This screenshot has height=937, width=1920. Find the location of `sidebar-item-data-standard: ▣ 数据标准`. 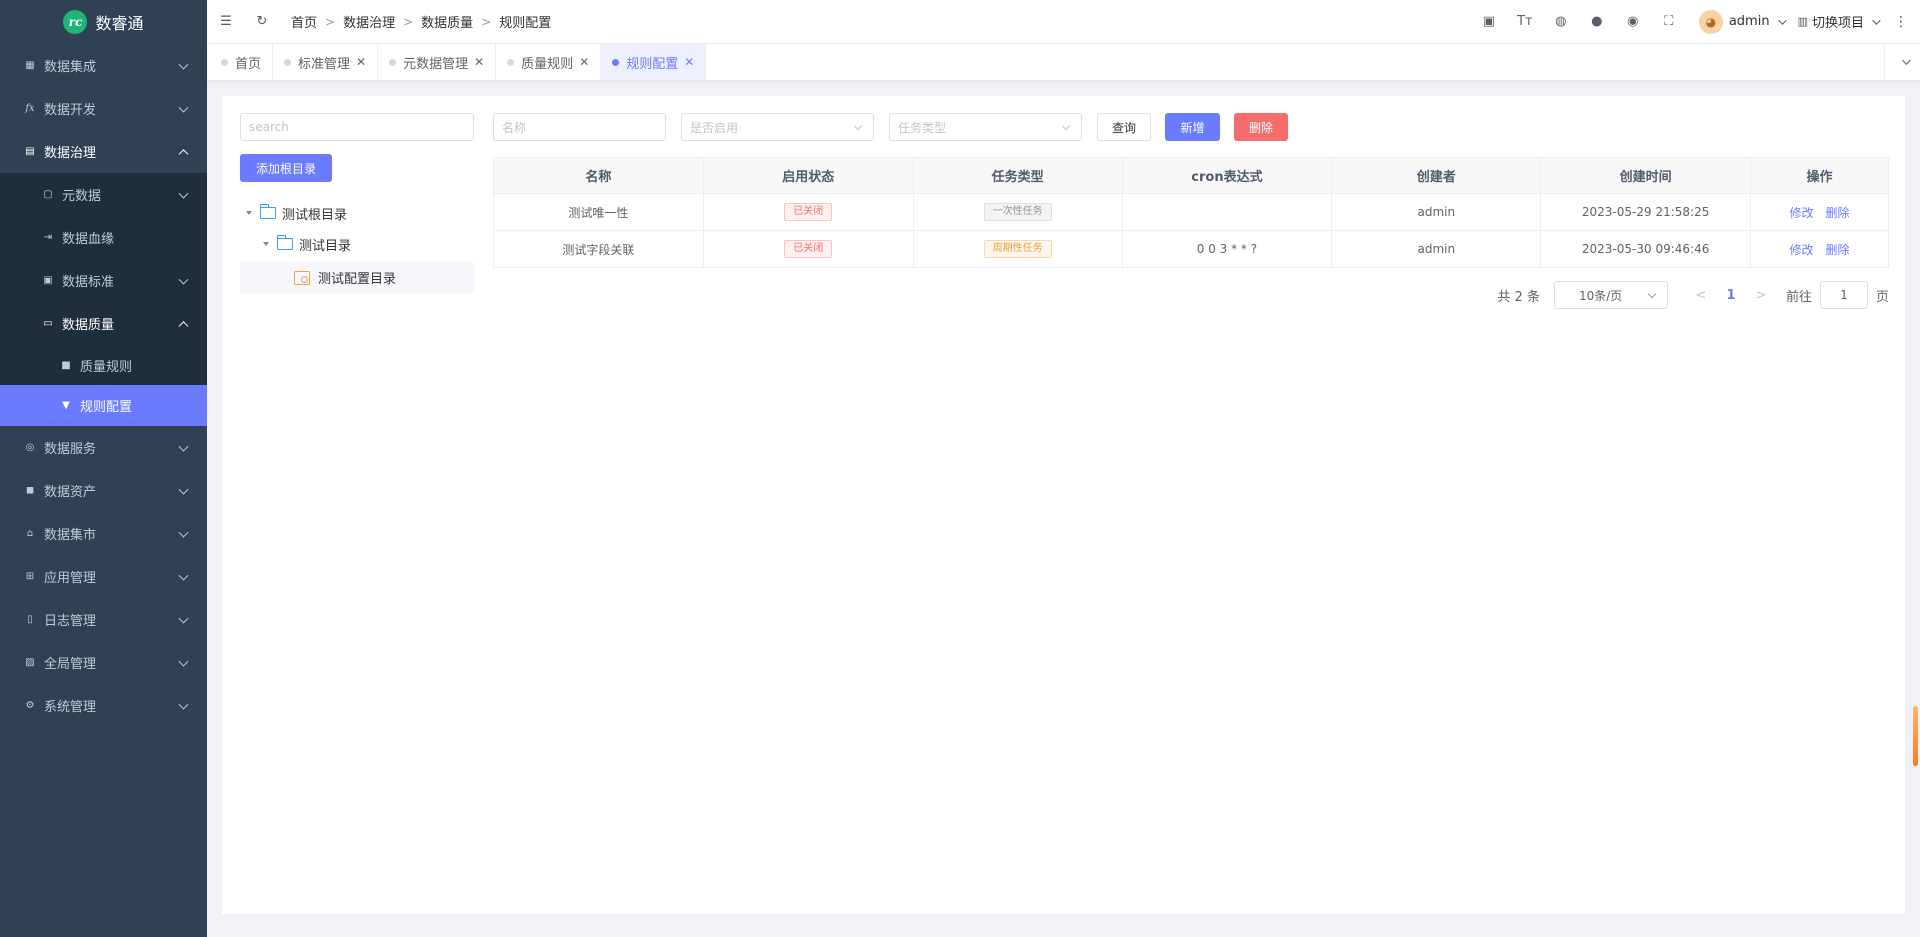

sidebar-item-data-standard: ▣ 数据标准 is located at coordinates (103, 280).